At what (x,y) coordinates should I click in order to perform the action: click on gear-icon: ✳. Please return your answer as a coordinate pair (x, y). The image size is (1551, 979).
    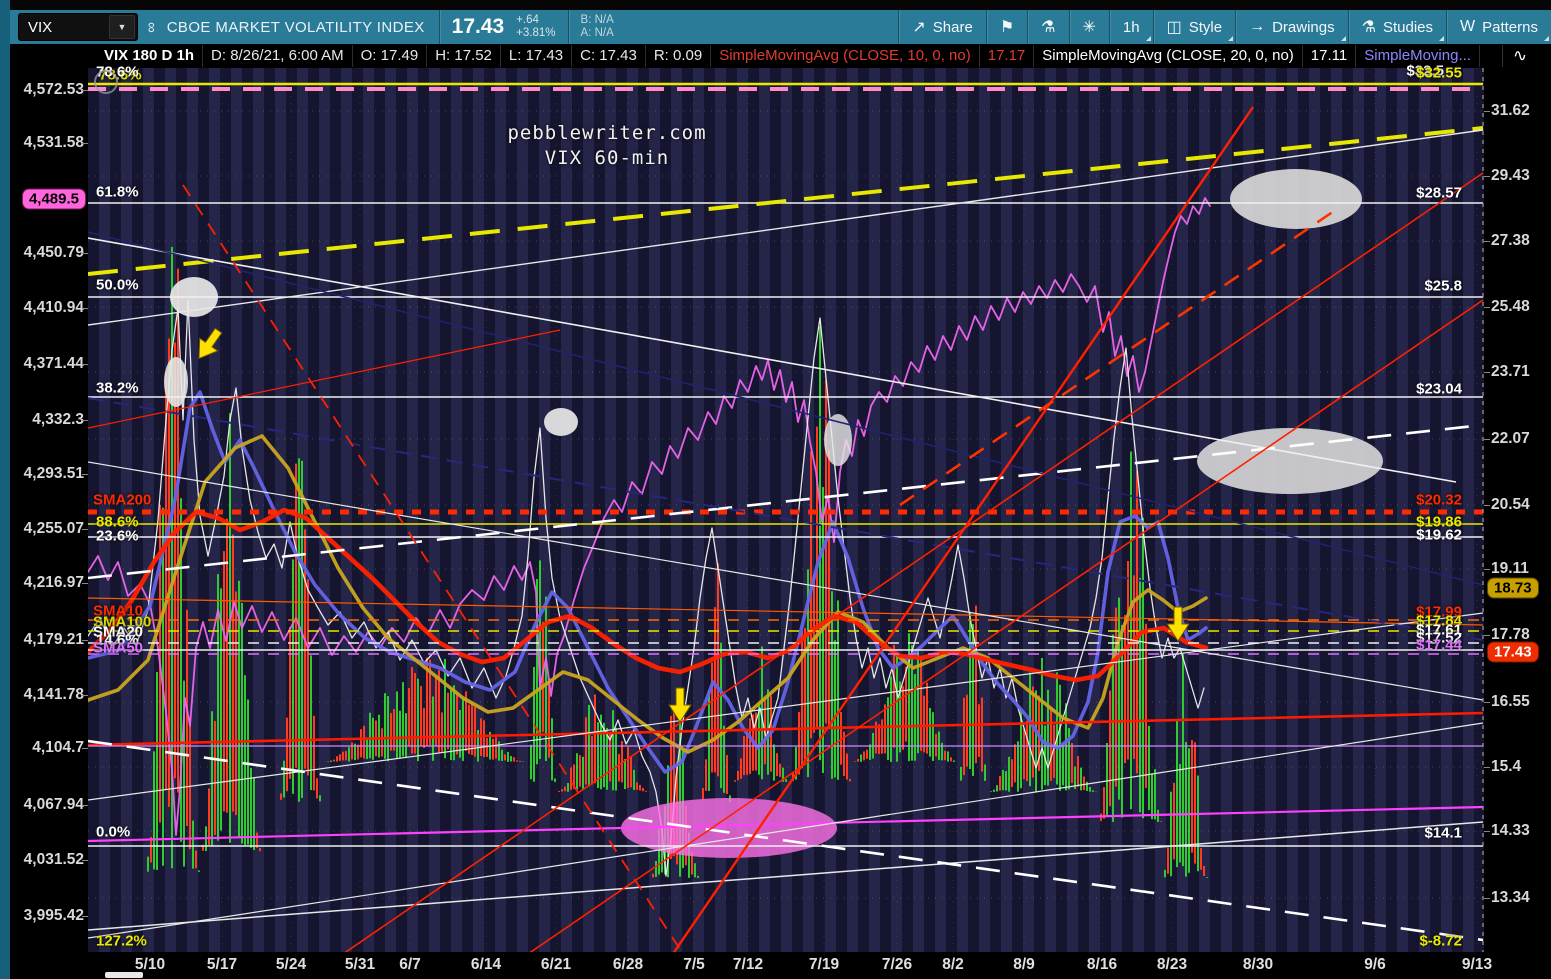
    Looking at the image, I should click on (1089, 27).